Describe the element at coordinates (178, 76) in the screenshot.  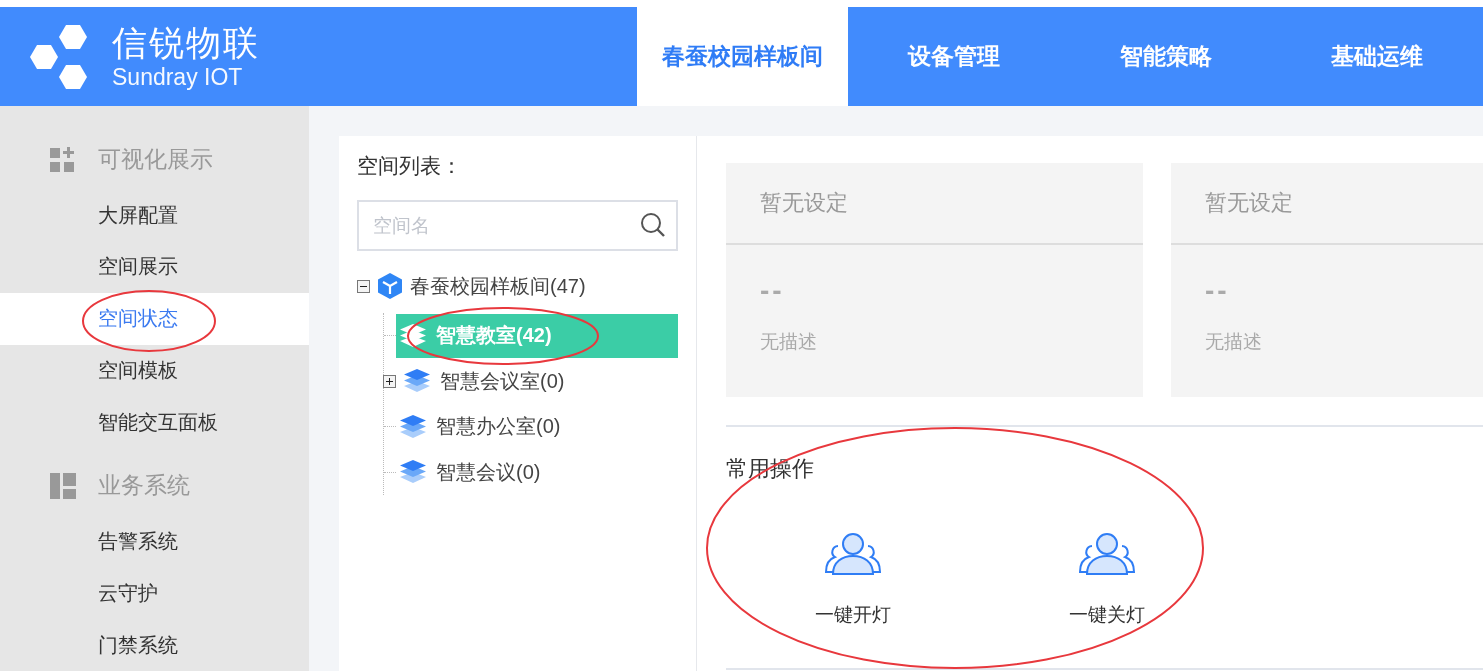
I see `brand-subtitle: Sundray IOT` at that location.